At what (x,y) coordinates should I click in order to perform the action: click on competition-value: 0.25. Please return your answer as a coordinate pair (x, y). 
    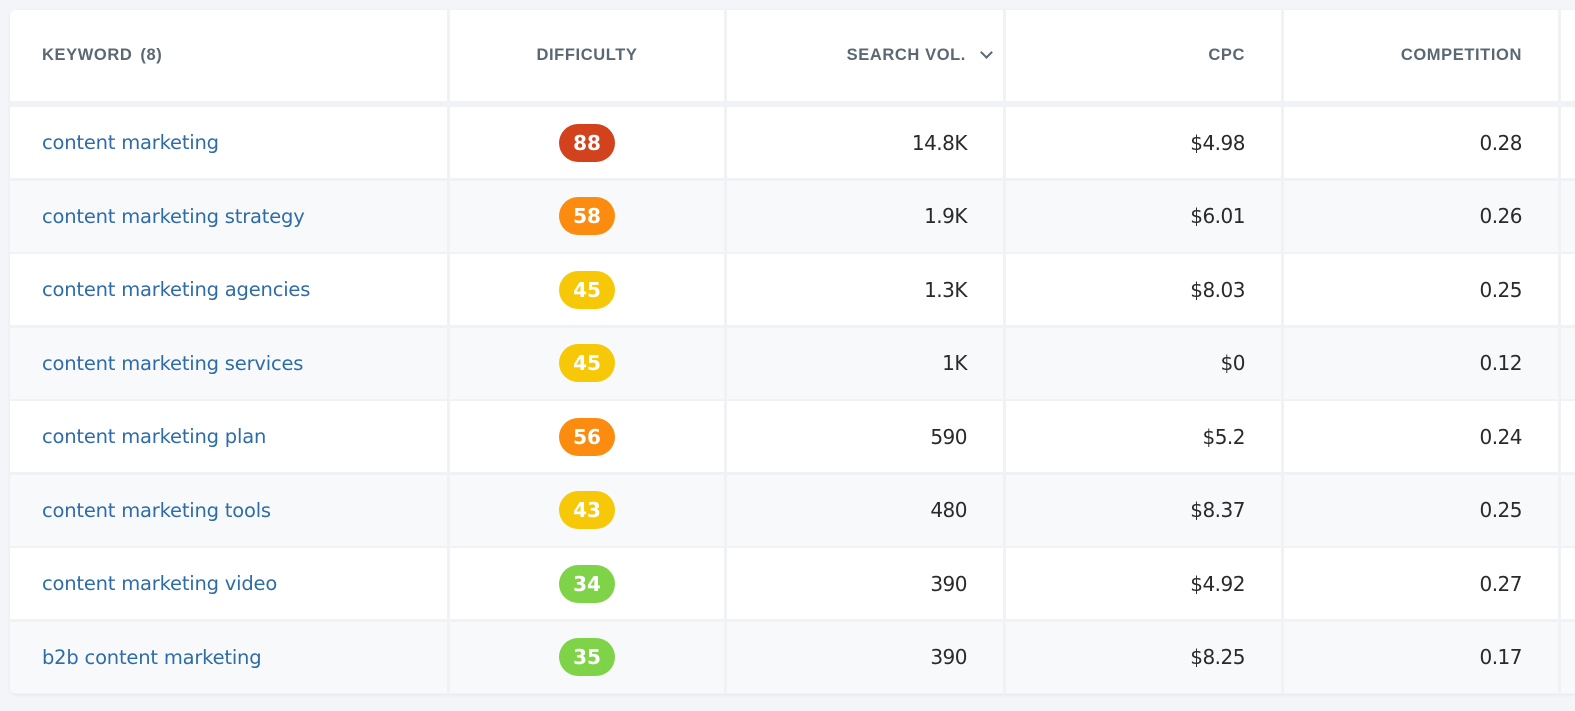
    Looking at the image, I should click on (1500, 510).